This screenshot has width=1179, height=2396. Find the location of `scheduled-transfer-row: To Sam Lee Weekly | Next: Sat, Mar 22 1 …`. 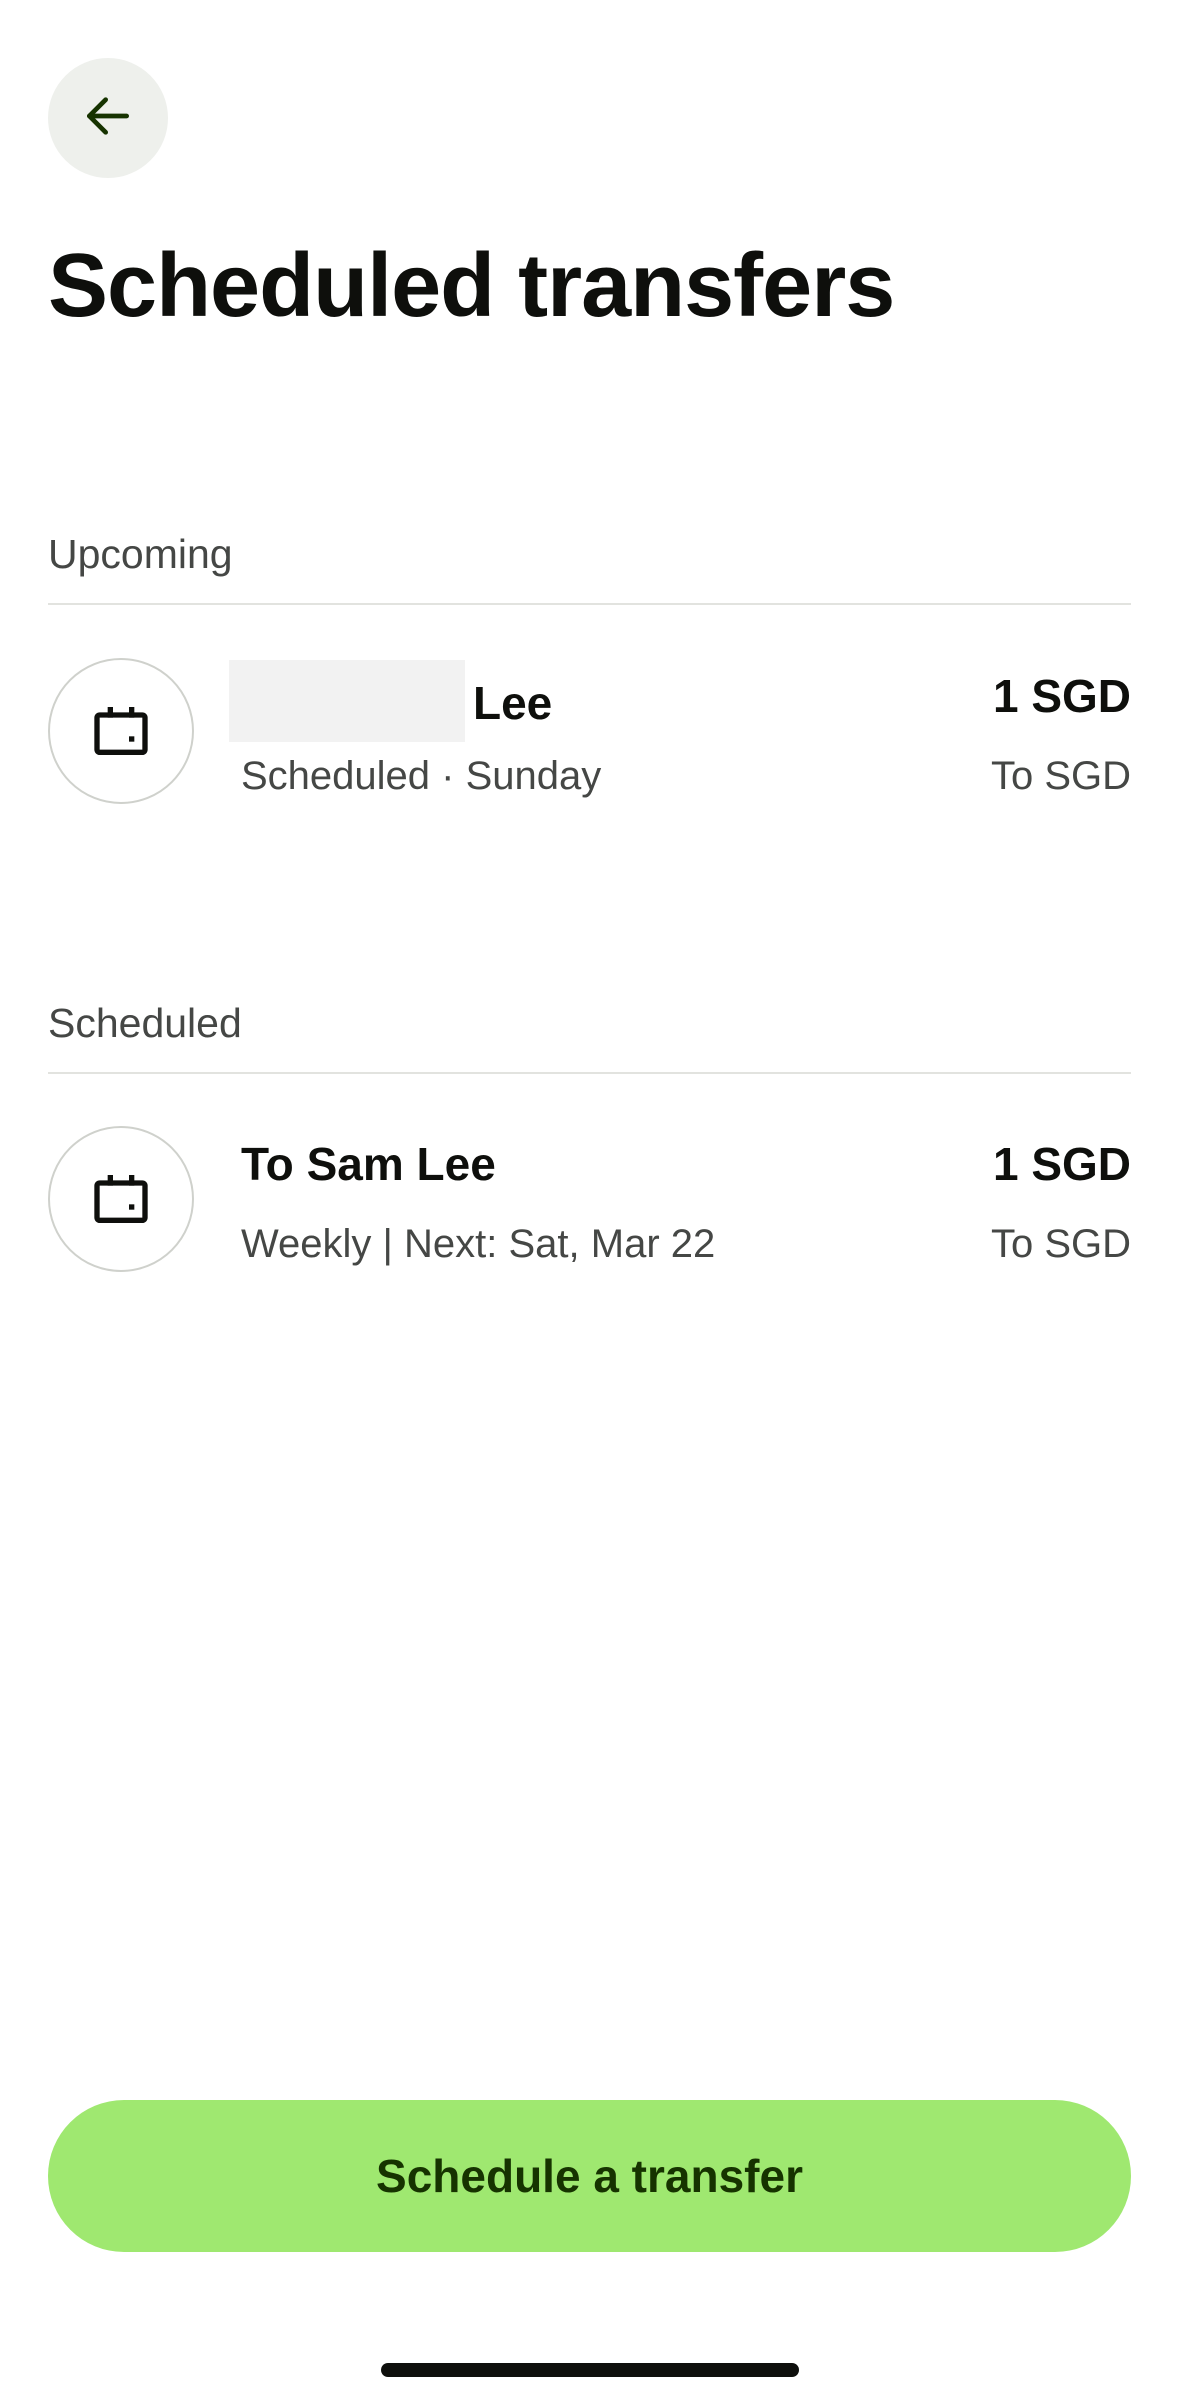

scheduled-transfer-row: To Sam Lee Weekly | Next: Sat, Mar 22 1 … is located at coordinates (589, 1201).